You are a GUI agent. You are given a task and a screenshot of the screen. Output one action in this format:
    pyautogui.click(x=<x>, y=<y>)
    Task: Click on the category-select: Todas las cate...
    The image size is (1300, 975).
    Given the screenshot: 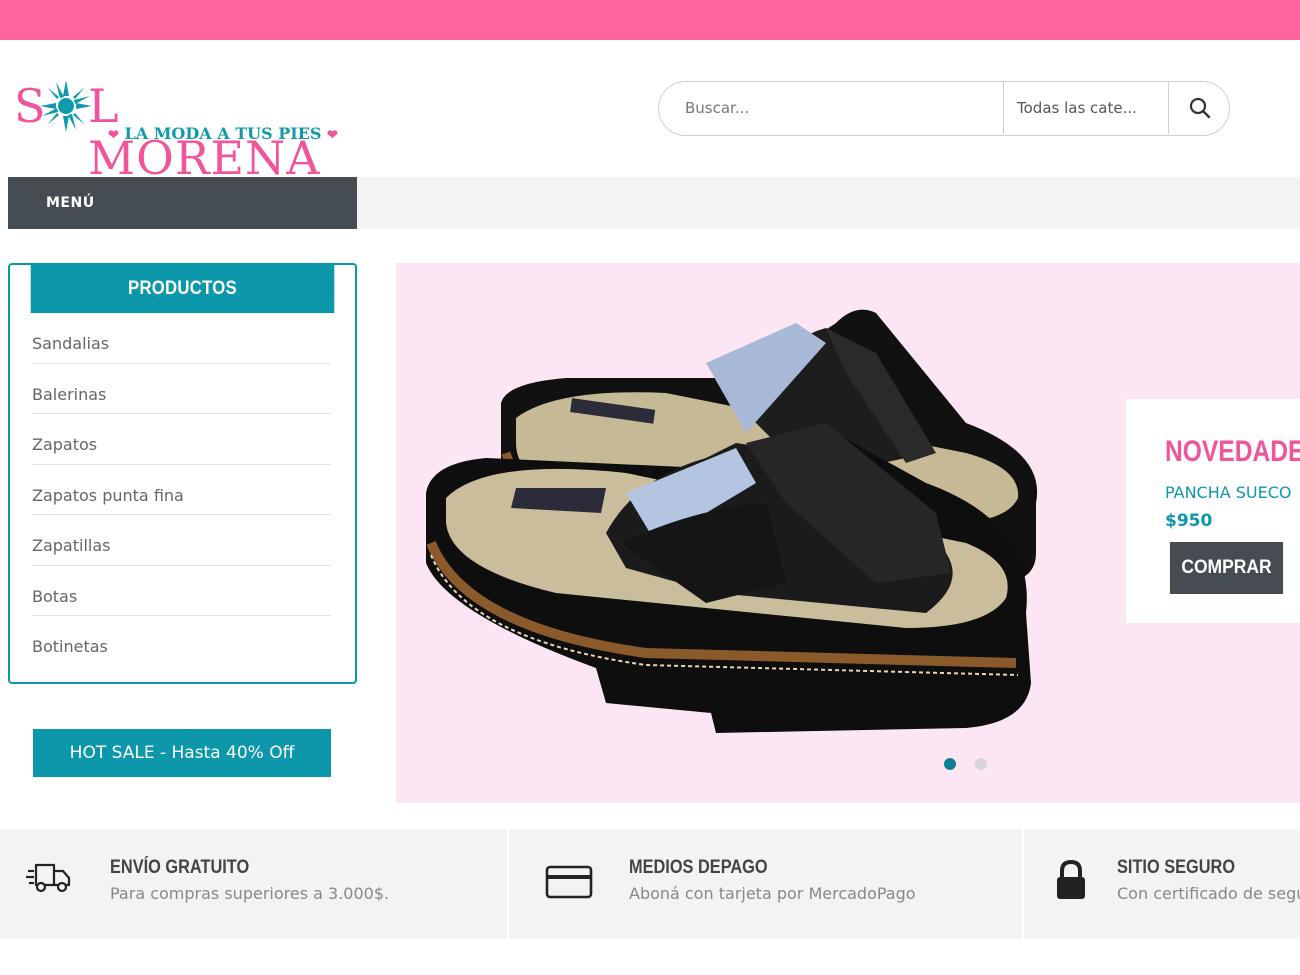 What is the action you would take?
    pyautogui.click(x=1086, y=108)
    